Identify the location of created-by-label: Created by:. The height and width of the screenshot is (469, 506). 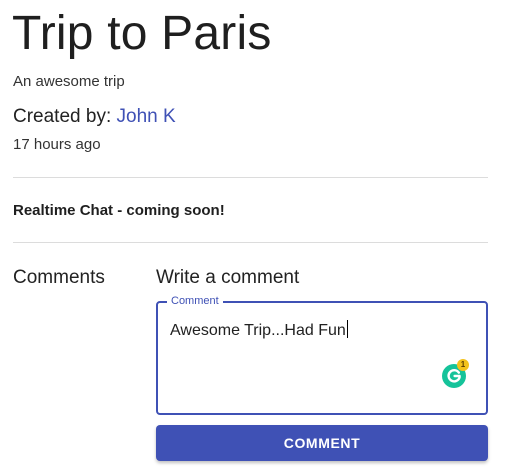
(62, 116).